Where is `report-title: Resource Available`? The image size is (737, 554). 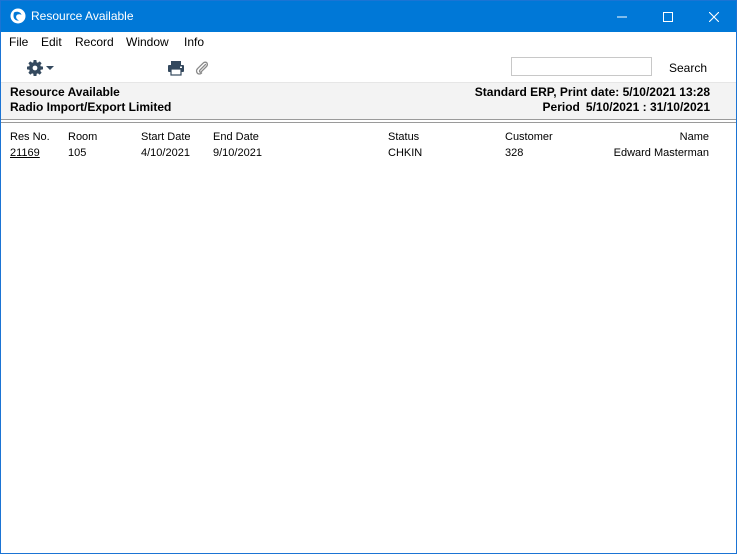 report-title: Resource Available is located at coordinates (65, 92).